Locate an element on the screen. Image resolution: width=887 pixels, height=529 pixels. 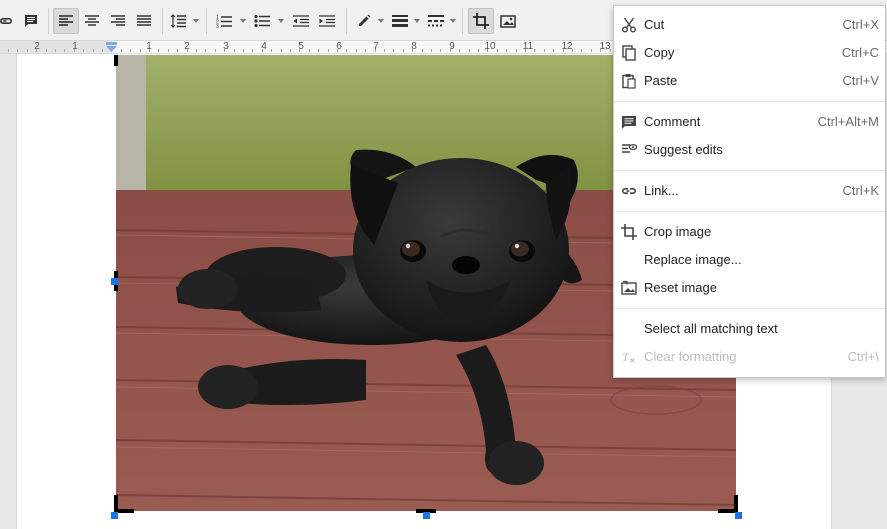
align-left-button is located at coordinates (66, 21).